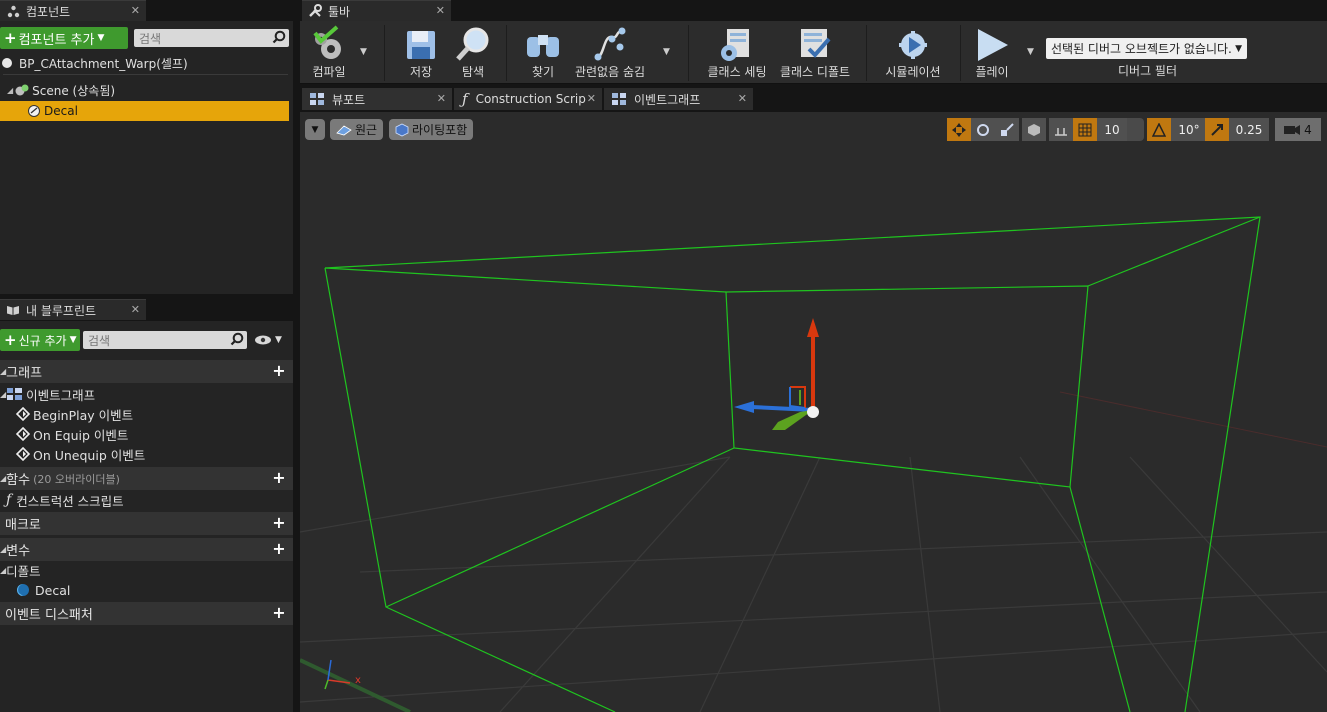  What do you see at coordinates (74, 90) in the screenshot?
I see `component-scene-label: Scene (상속됨)` at bounding box center [74, 90].